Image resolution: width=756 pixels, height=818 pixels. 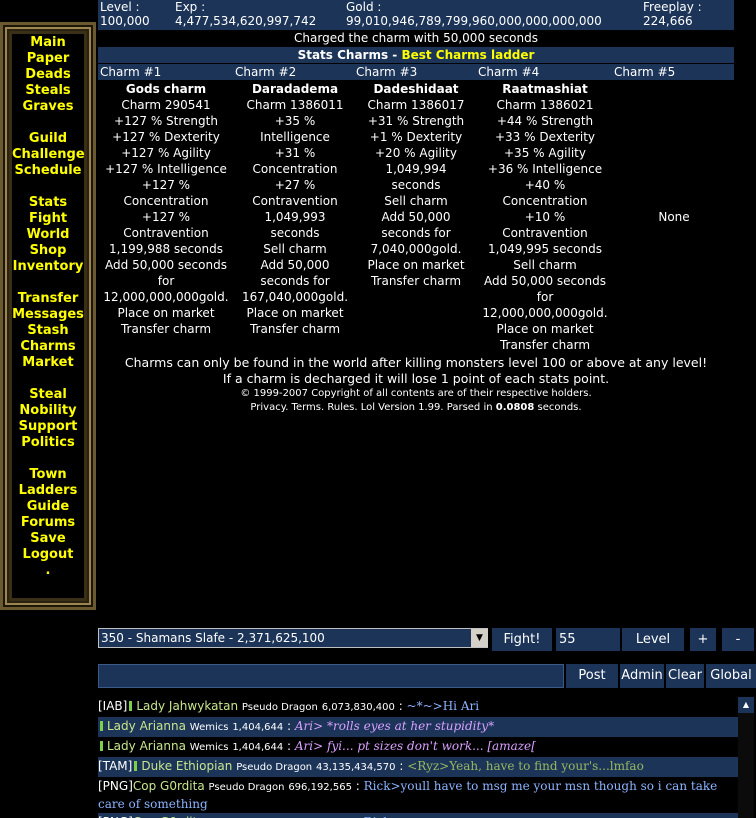 I want to click on charm-action-link: 12,000,000,000gold., so click(x=545, y=313).